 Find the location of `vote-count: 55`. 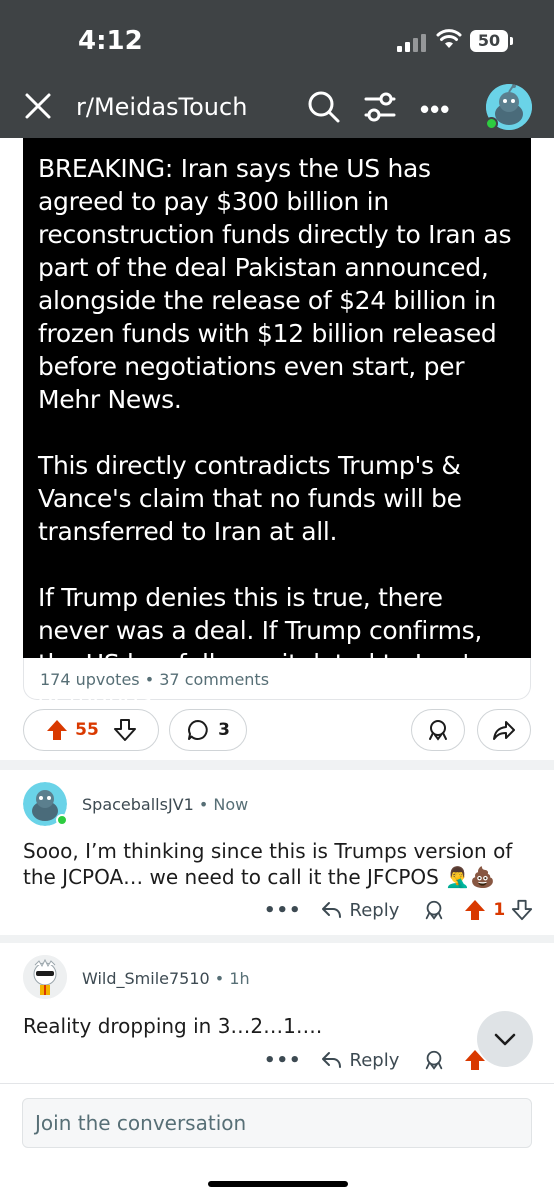

vote-count: 55 is located at coordinates (87, 730).